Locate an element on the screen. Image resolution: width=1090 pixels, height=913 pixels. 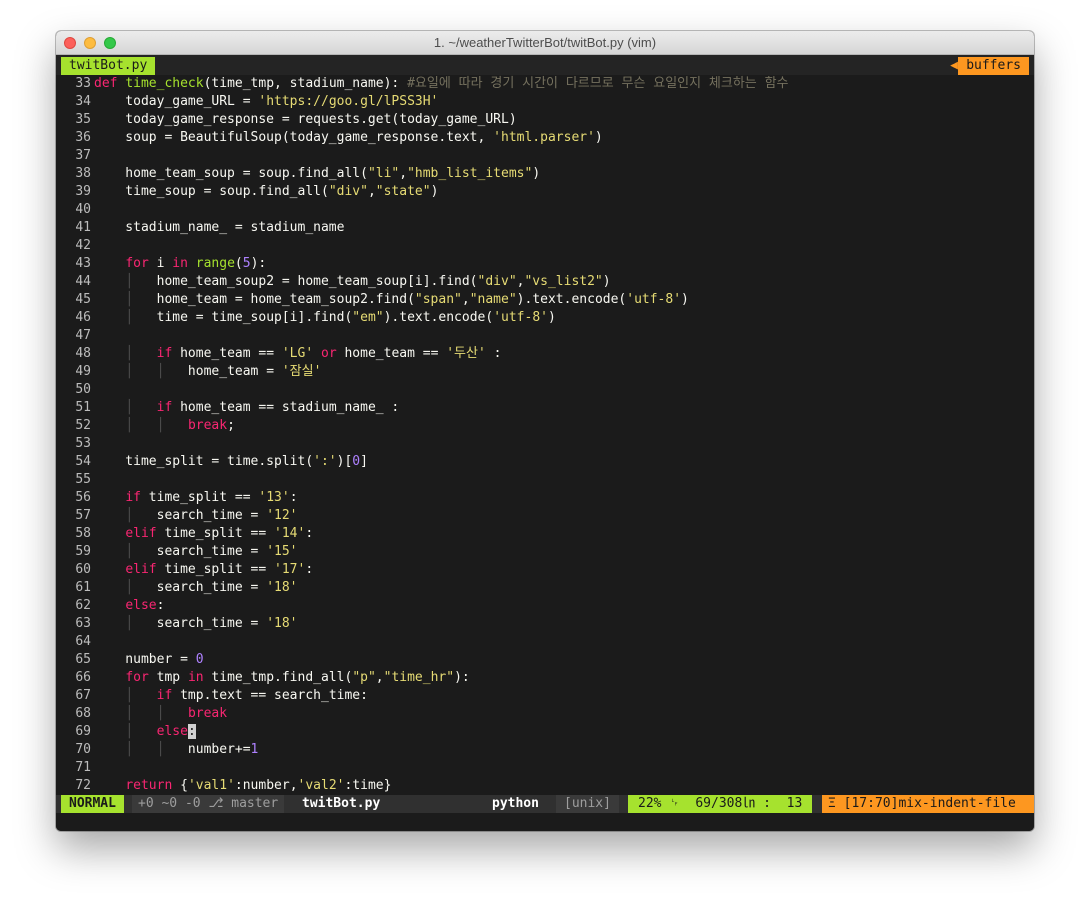
code-line: 61 │ search_time = '18' is located at coordinates (545, 588).